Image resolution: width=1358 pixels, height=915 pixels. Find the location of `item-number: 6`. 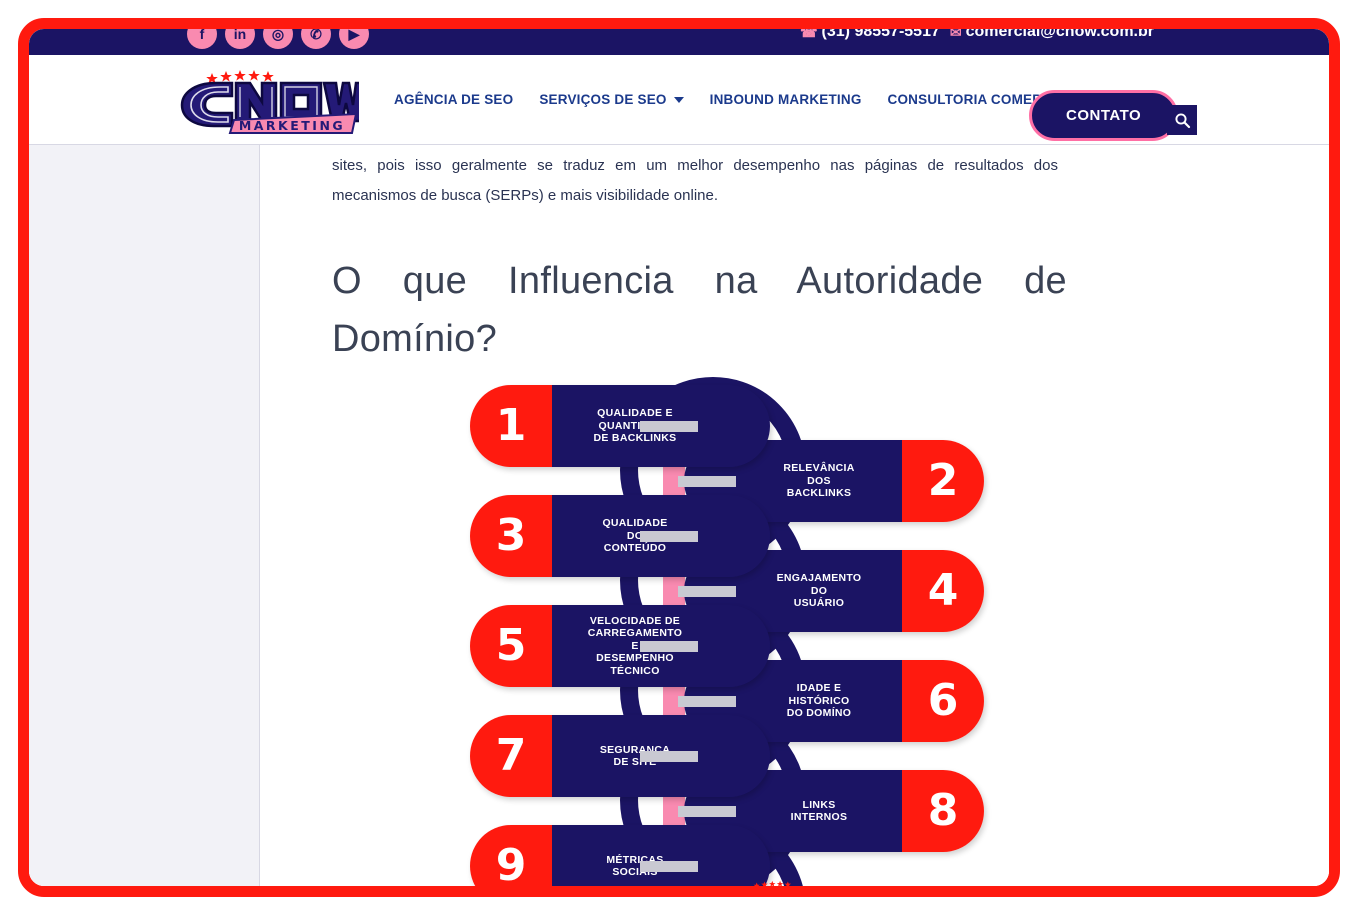

item-number: 6 is located at coordinates (943, 701).